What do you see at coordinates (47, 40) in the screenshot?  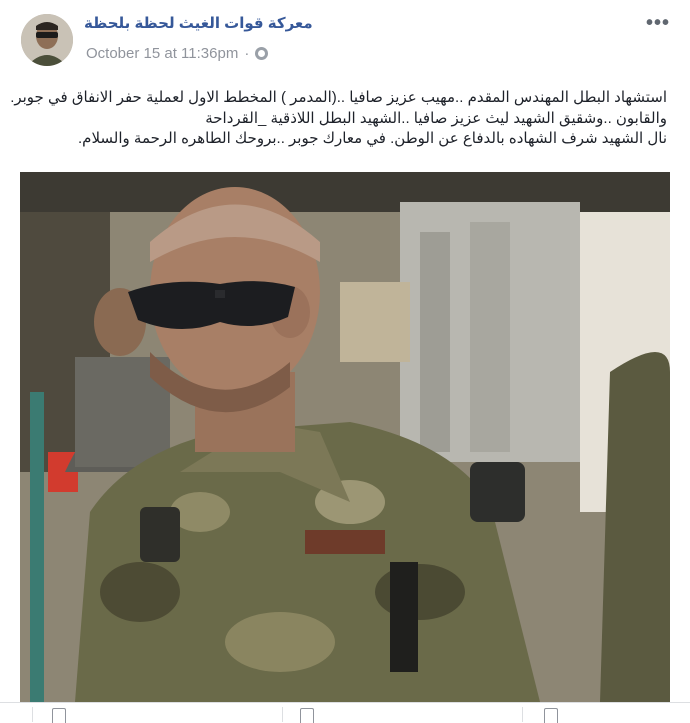 I see `page-avatar` at bounding box center [47, 40].